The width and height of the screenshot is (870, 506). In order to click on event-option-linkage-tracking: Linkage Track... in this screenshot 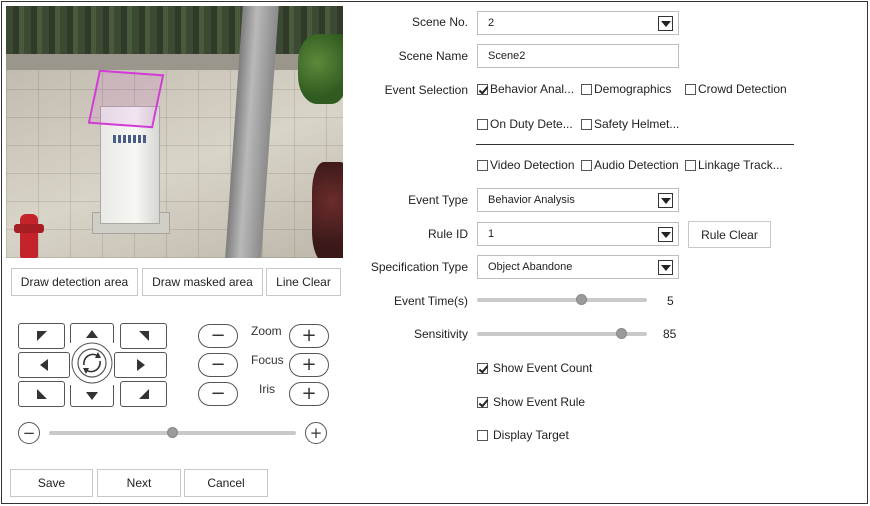, I will do `click(734, 165)`.